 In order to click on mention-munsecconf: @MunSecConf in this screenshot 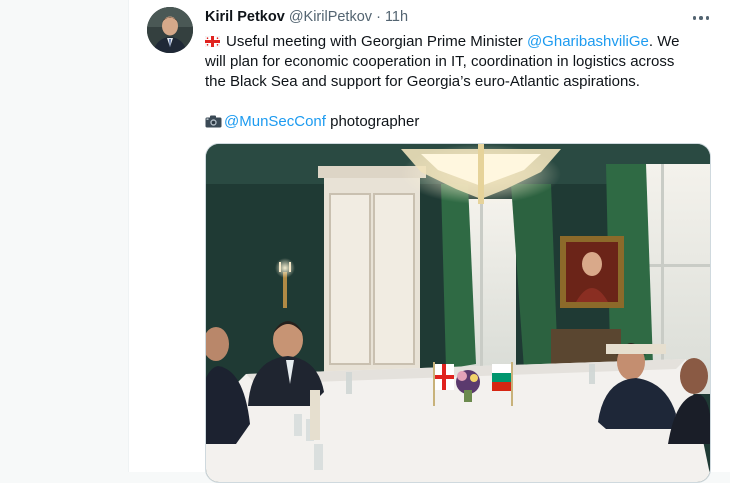, I will do `click(275, 121)`.